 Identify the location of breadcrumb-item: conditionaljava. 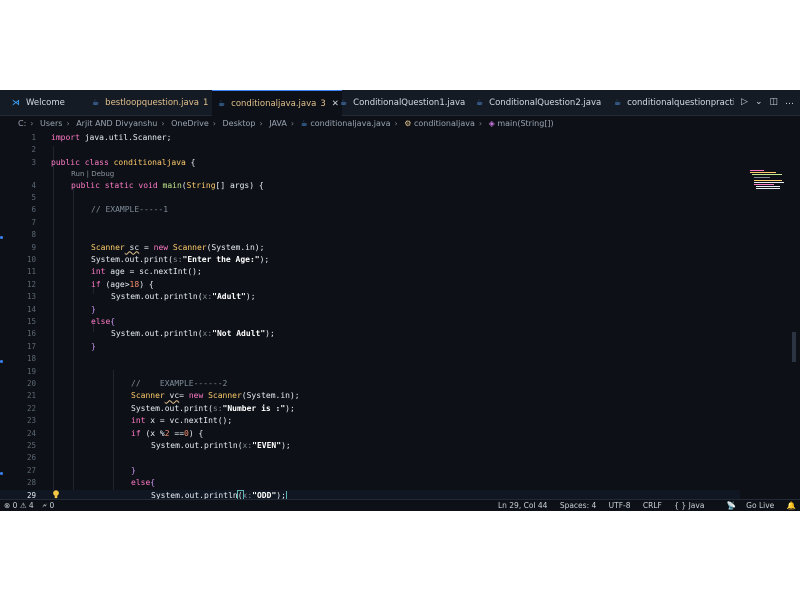
(444, 123).